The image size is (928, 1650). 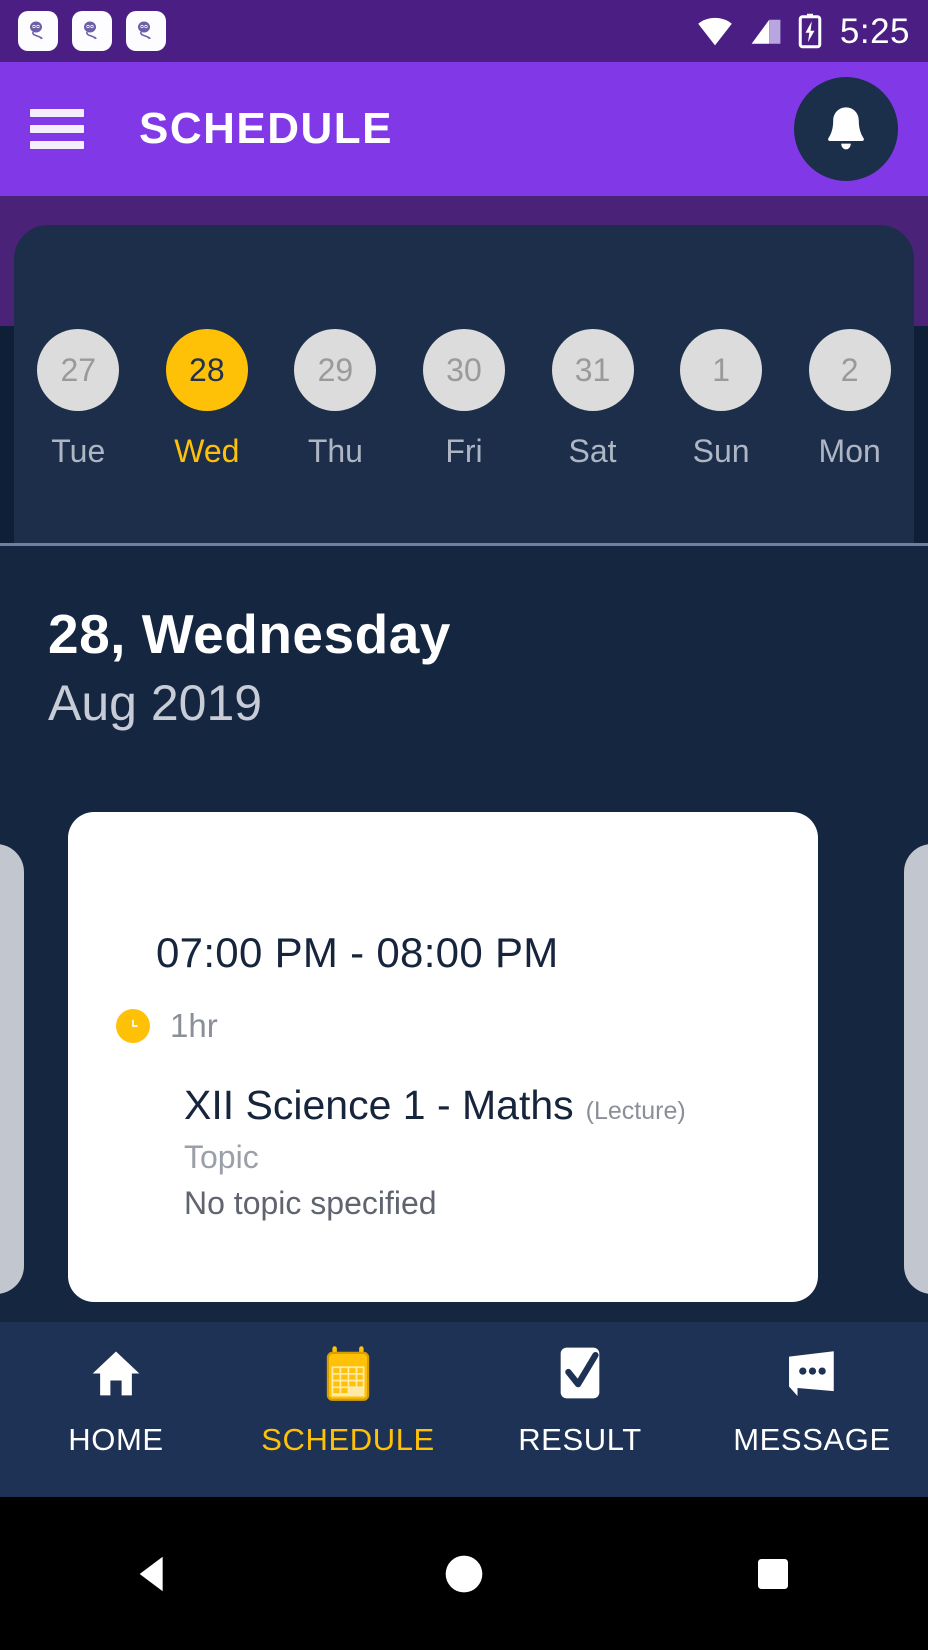 I want to click on date-cell-1: 1 Sun, so click(x=721, y=399).